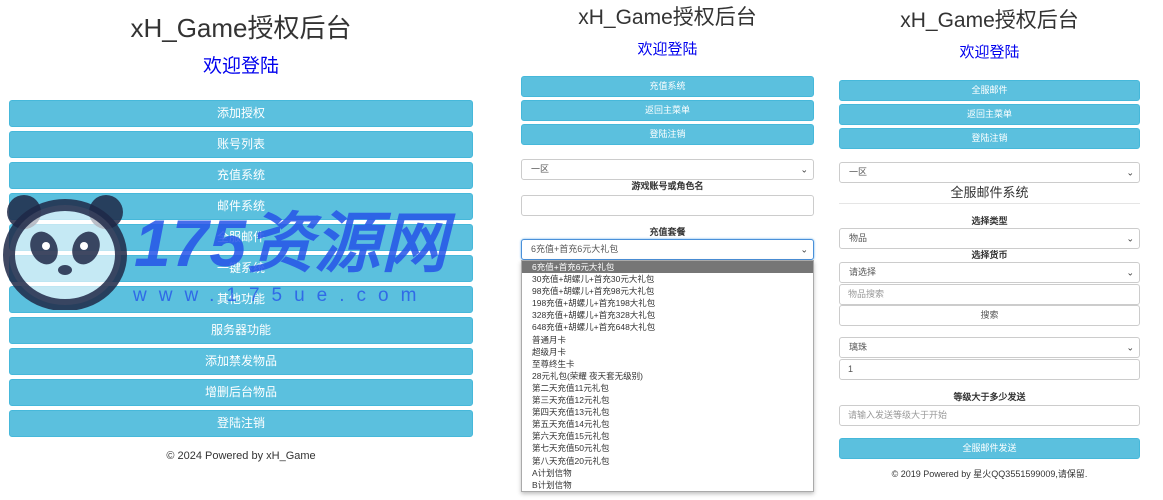 The image size is (1163, 500). Describe the element at coordinates (667, 327) in the screenshot. I see `dropdown-option: 648充值+胡螺儿+首充648大礼包` at that location.